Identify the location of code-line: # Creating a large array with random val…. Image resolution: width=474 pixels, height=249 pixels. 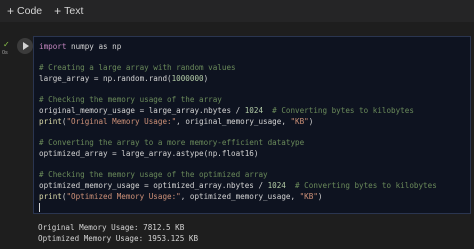
(252, 68).